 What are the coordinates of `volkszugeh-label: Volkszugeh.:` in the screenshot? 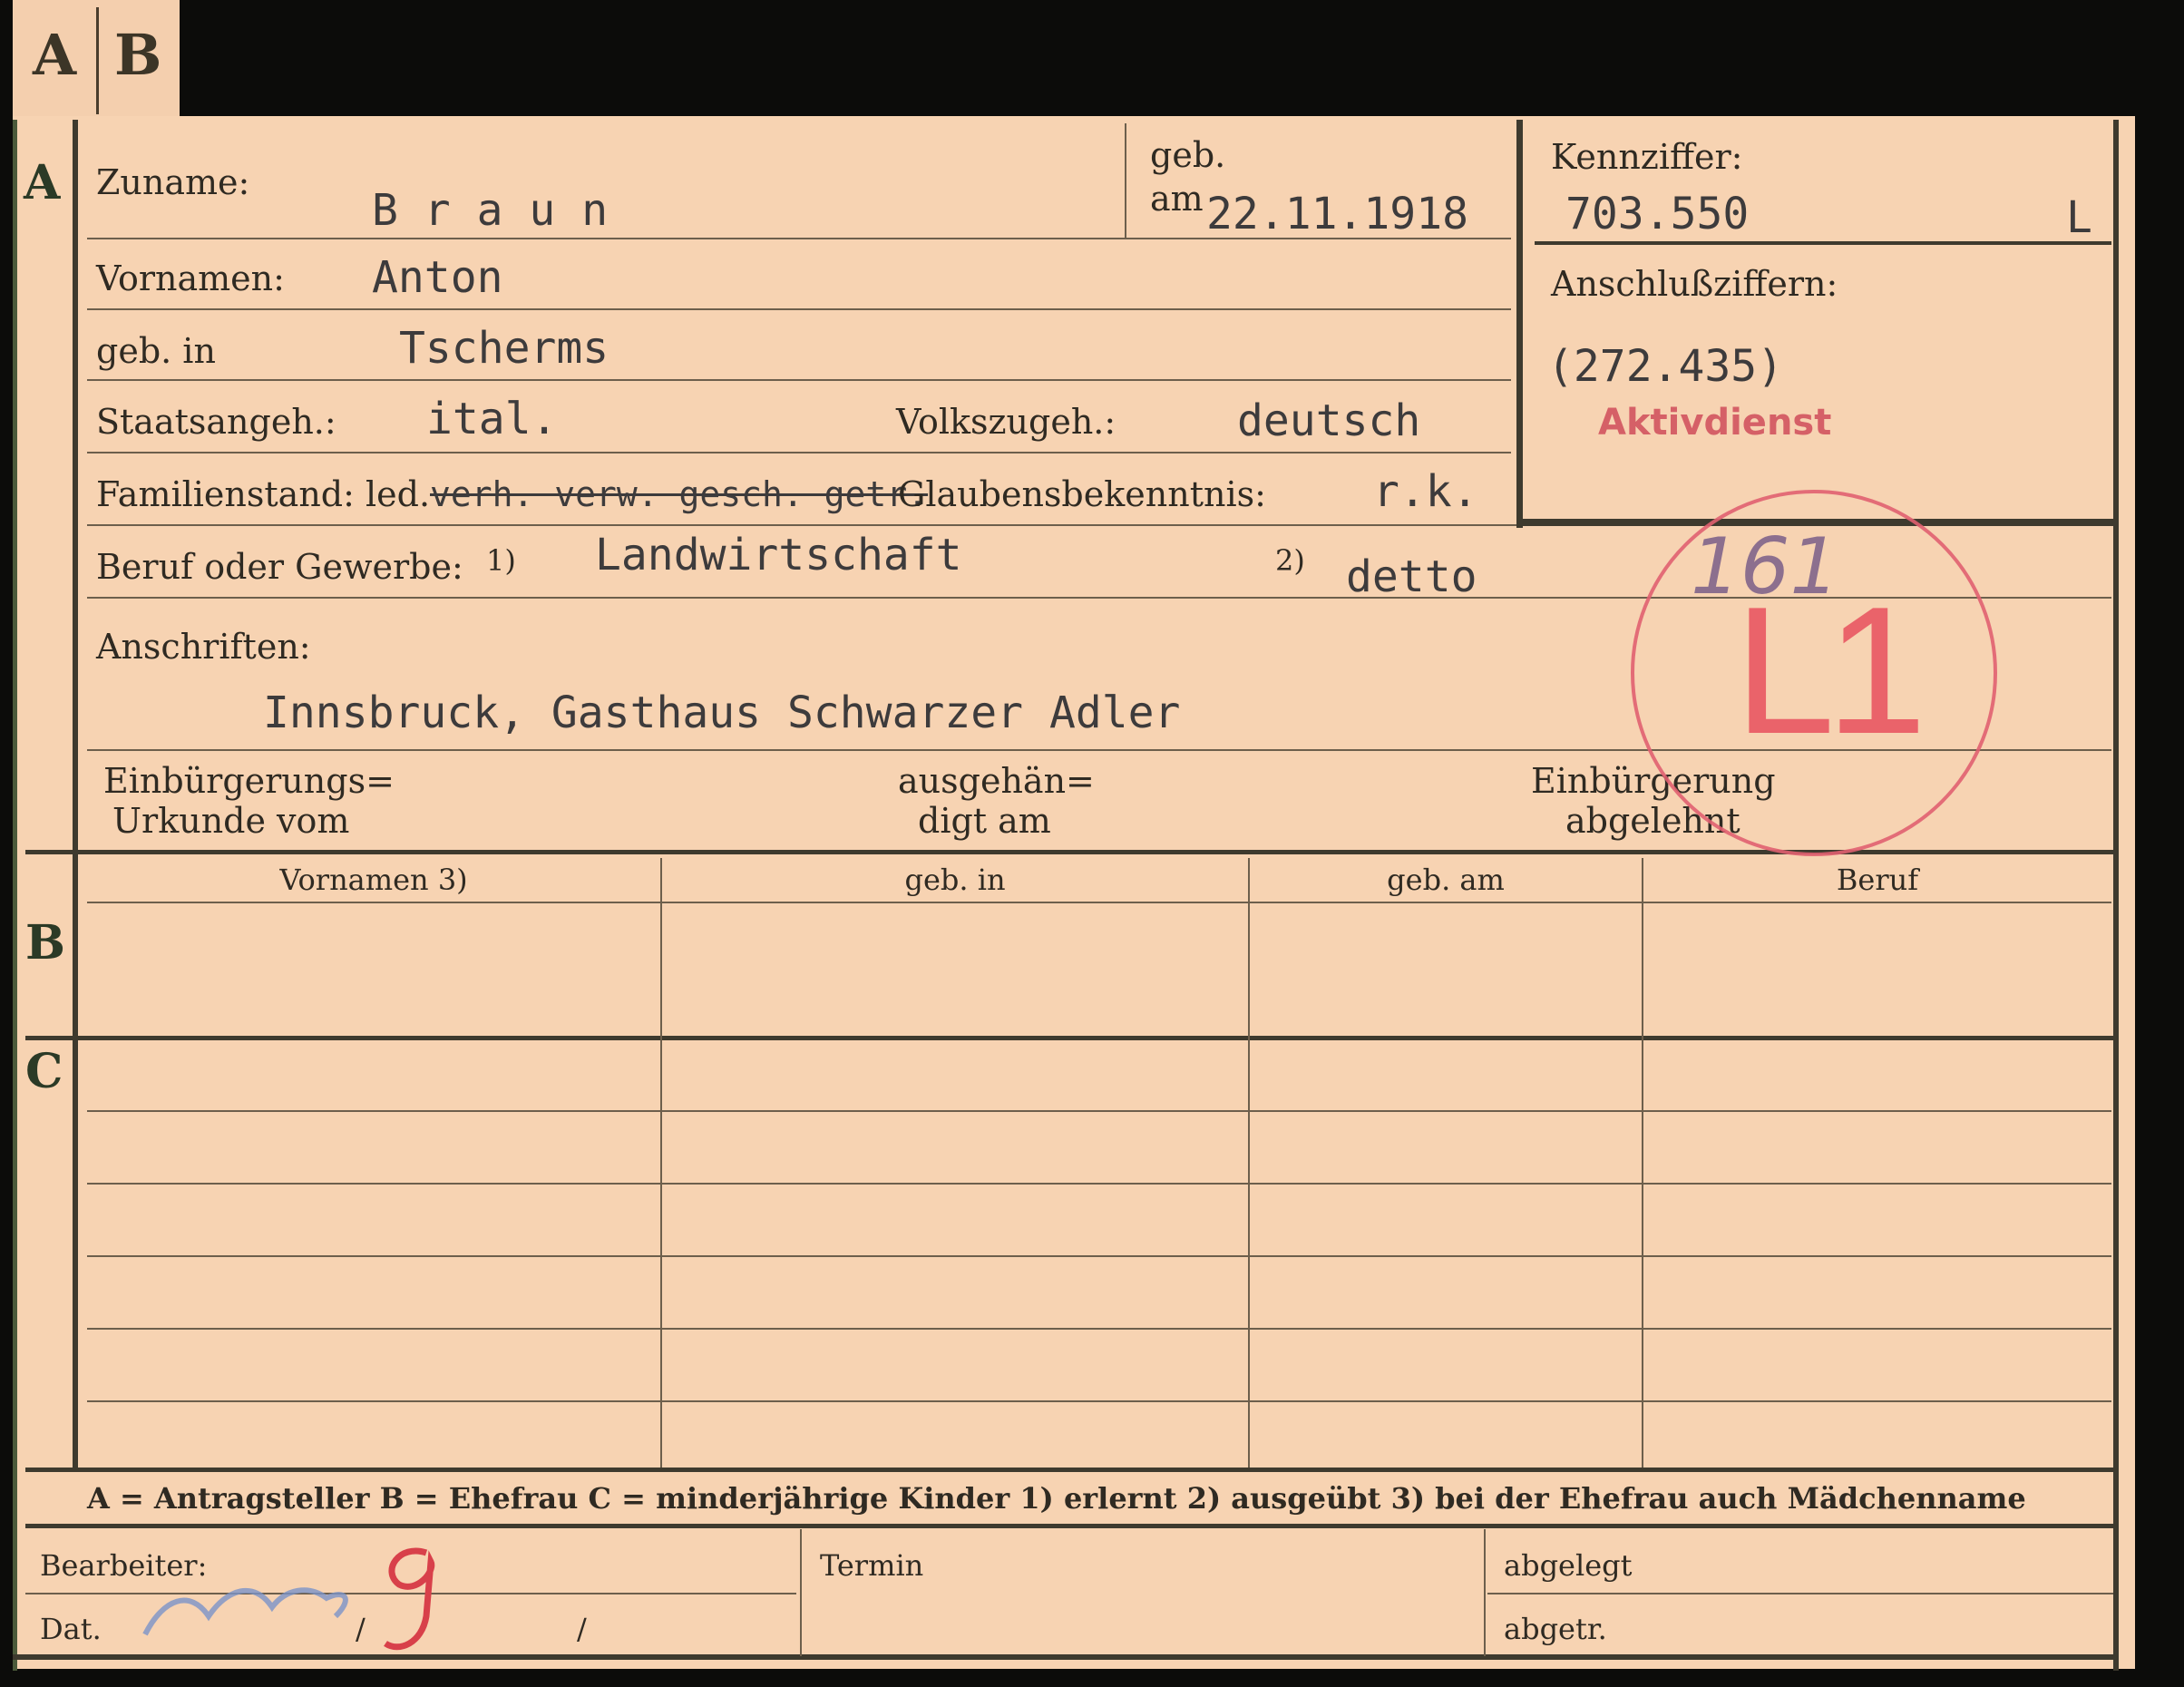 It's located at (1006, 422).